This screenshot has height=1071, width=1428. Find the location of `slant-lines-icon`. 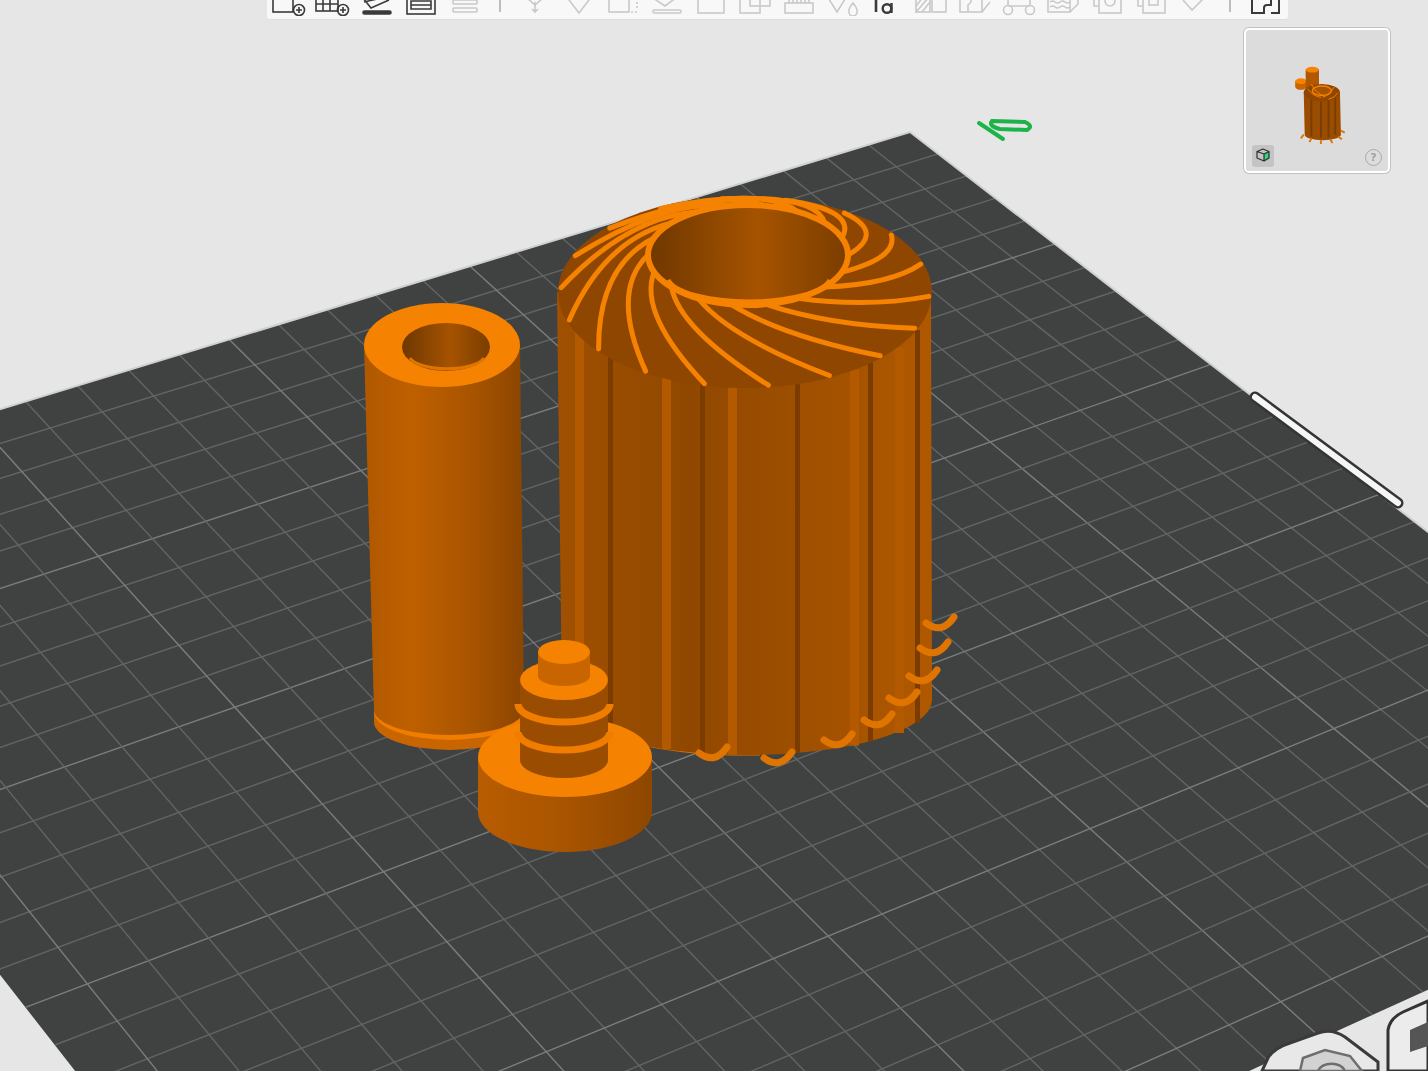

slant-lines-icon is located at coordinates (377, 8).